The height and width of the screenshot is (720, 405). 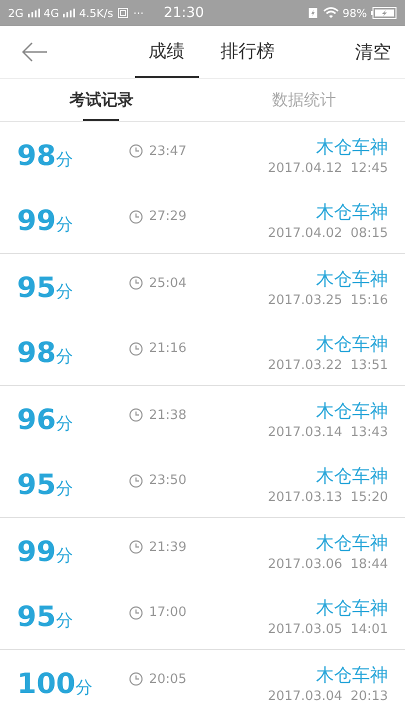 I want to click on duration: 25:04, so click(x=167, y=283).